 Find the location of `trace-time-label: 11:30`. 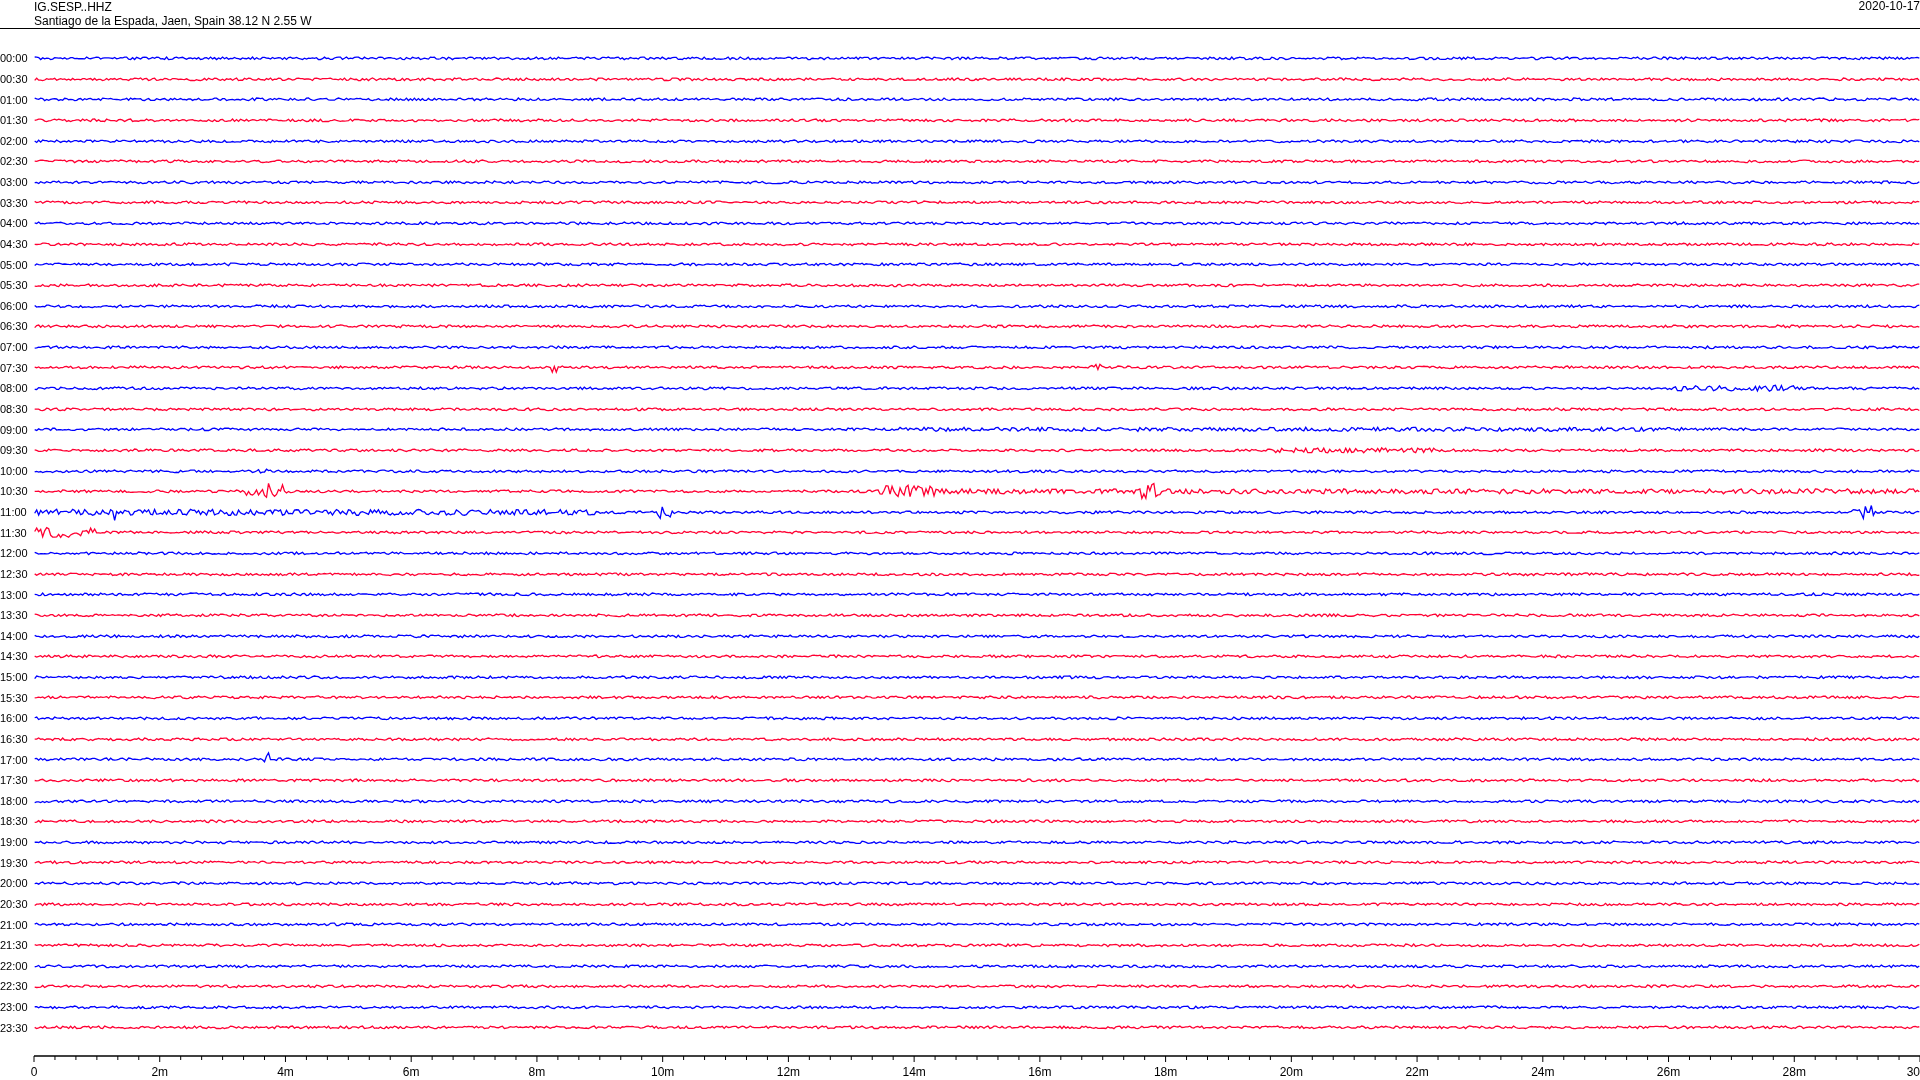

trace-time-label: 11:30 is located at coordinates (14, 532).